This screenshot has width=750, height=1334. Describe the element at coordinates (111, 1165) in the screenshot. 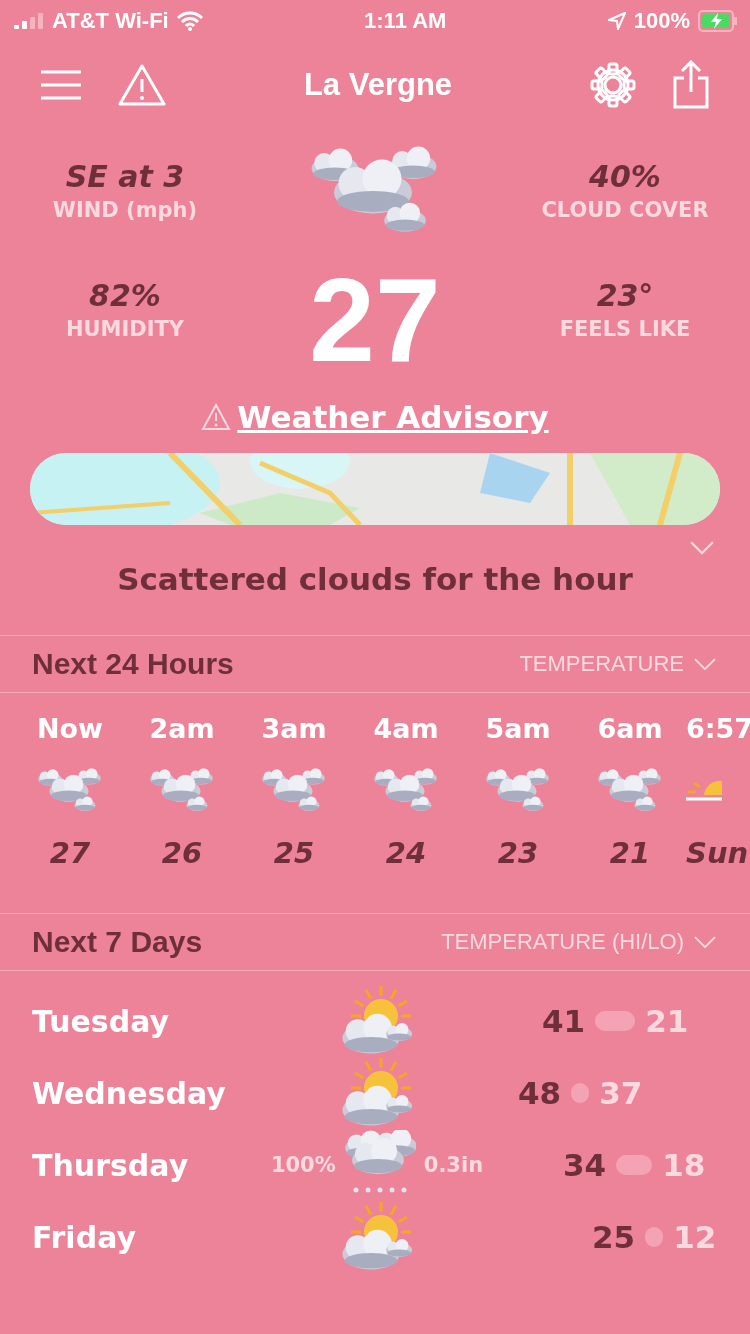

I see `day-name: Thursday` at that location.